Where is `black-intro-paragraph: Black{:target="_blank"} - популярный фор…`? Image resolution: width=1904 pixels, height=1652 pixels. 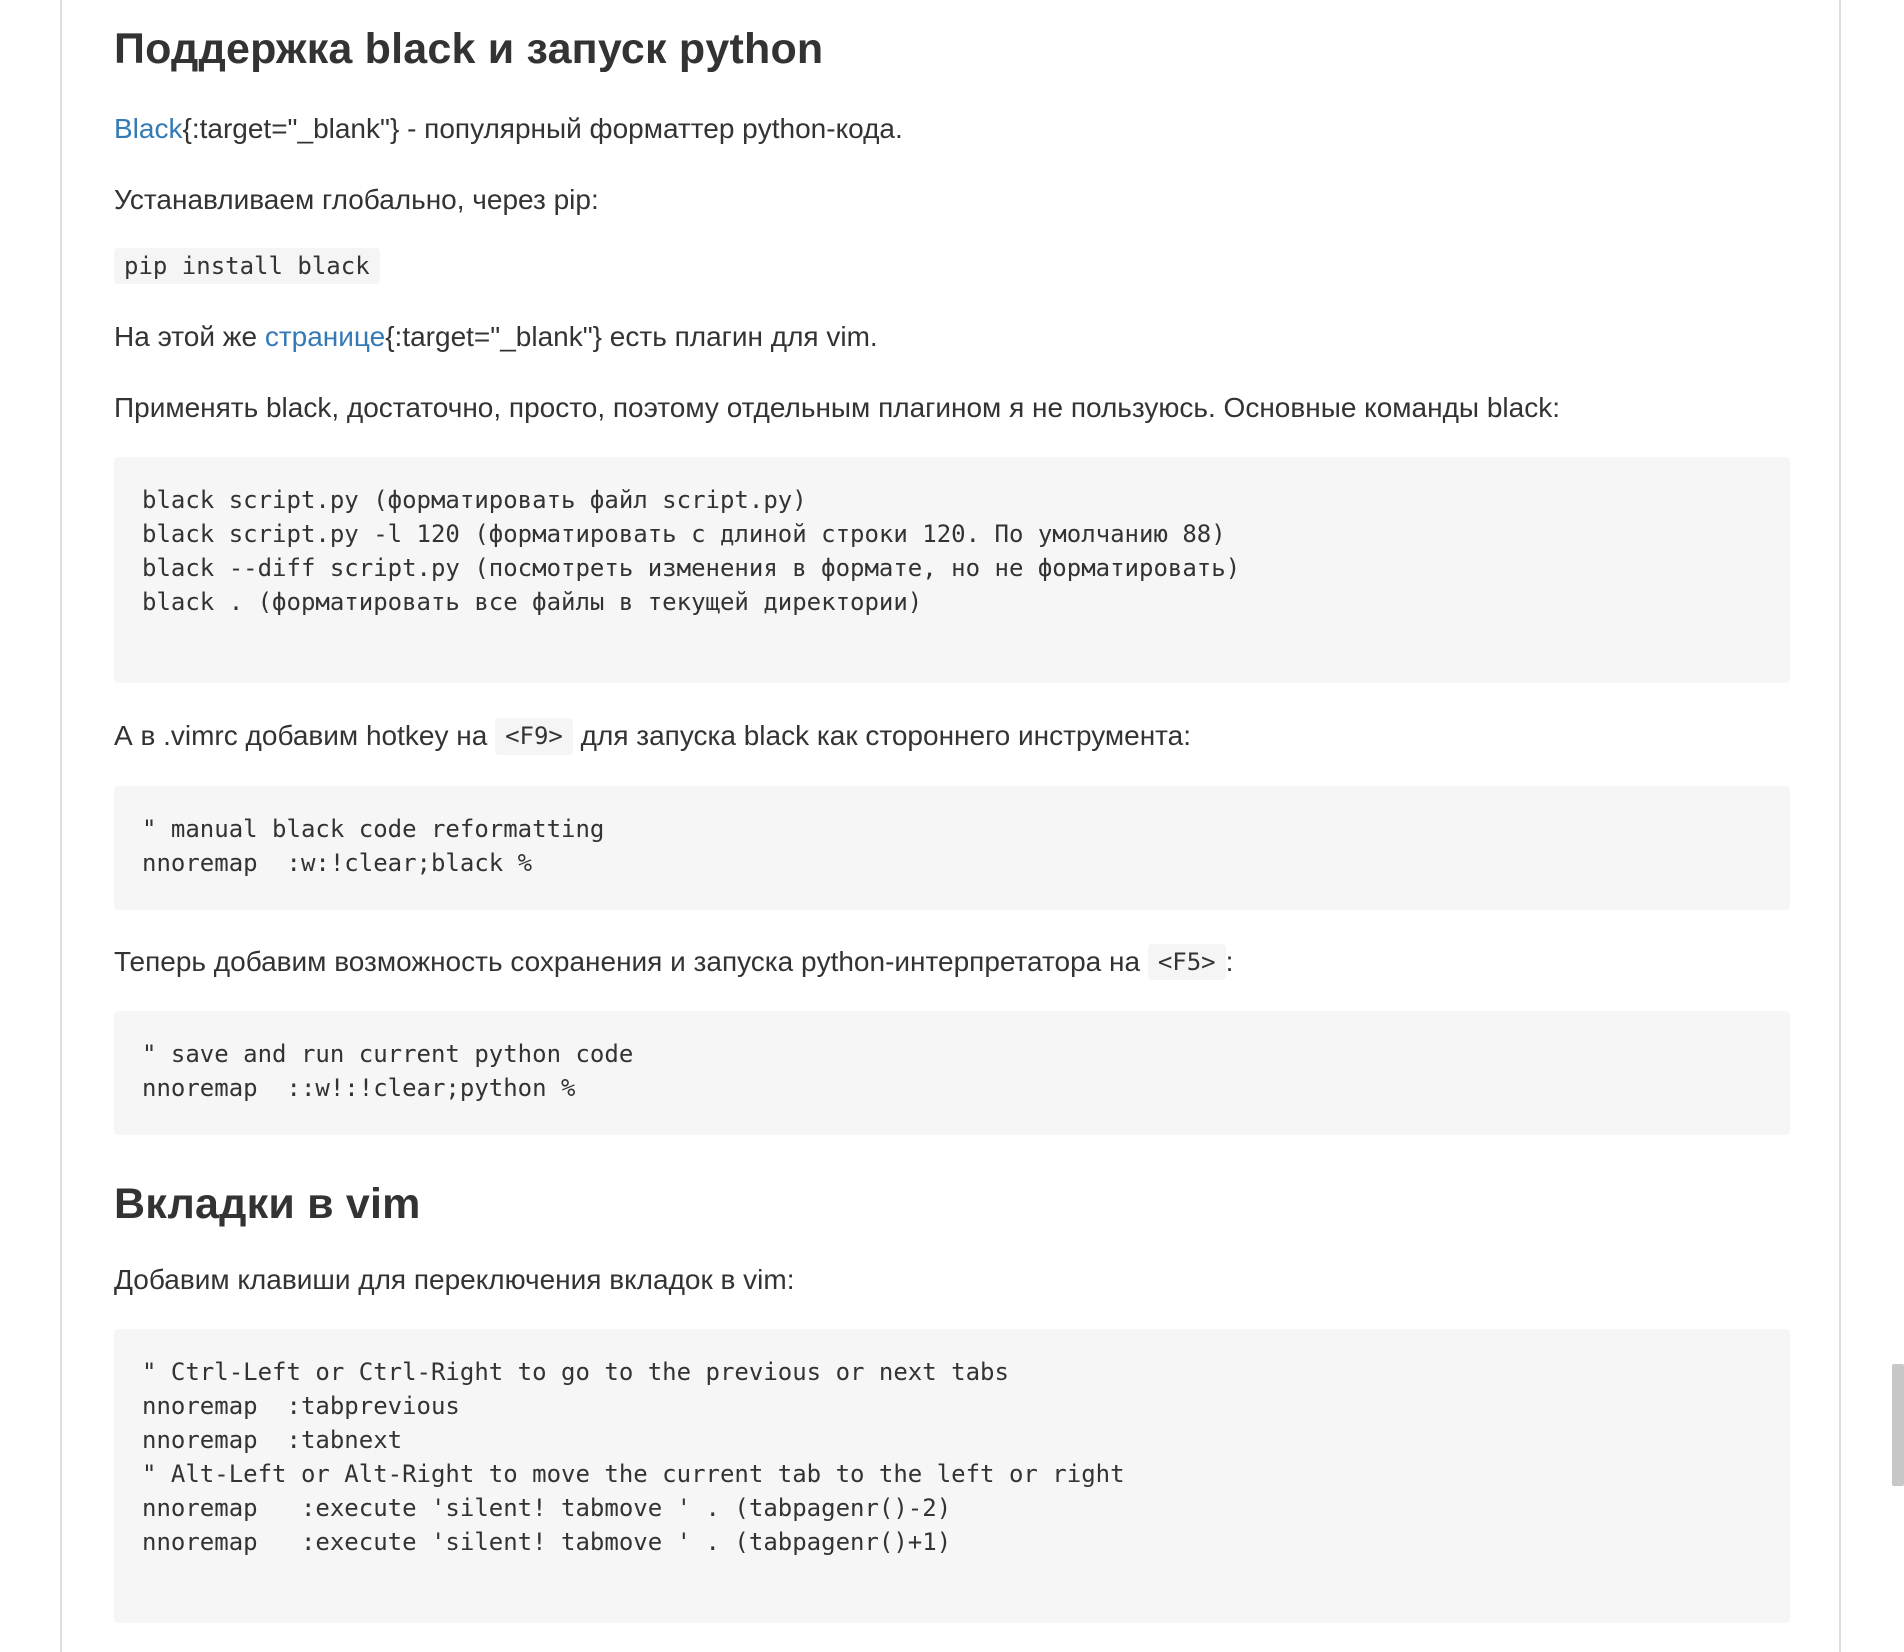 black-intro-paragraph: Black{:target="_blank"} - популярный фор… is located at coordinates (952, 128).